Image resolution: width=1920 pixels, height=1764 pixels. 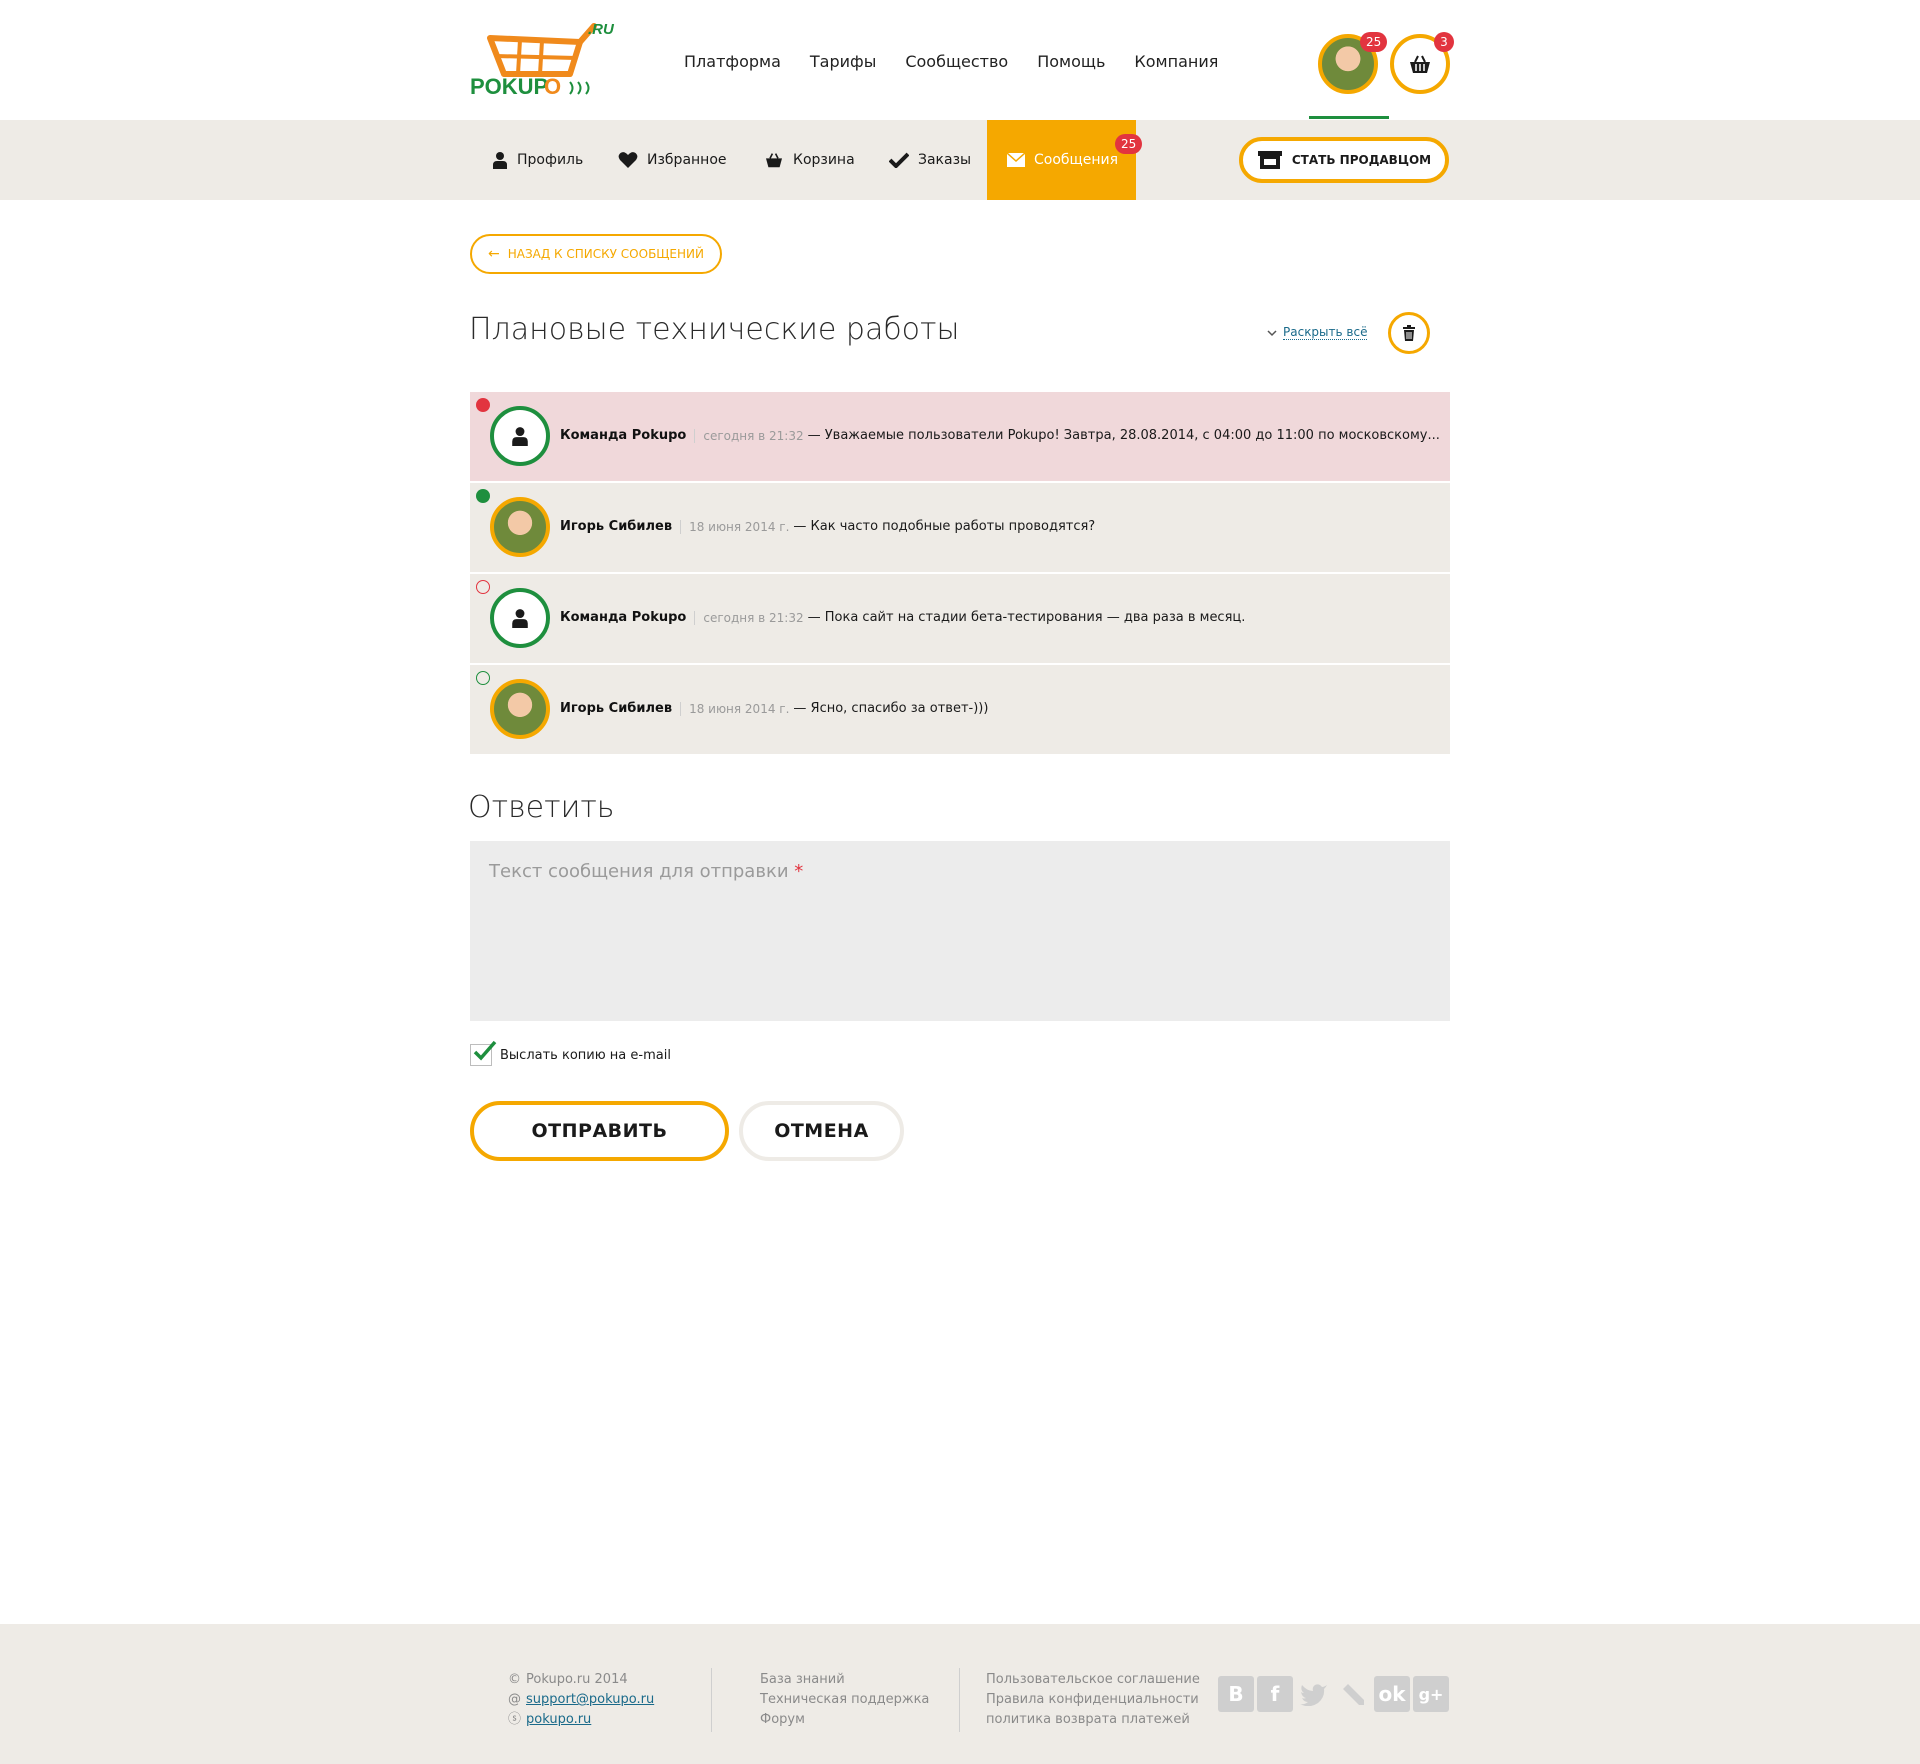 What do you see at coordinates (541, 807) in the screenshot?
I see `reply-title: Ответить` at bounding box center [541, 807].